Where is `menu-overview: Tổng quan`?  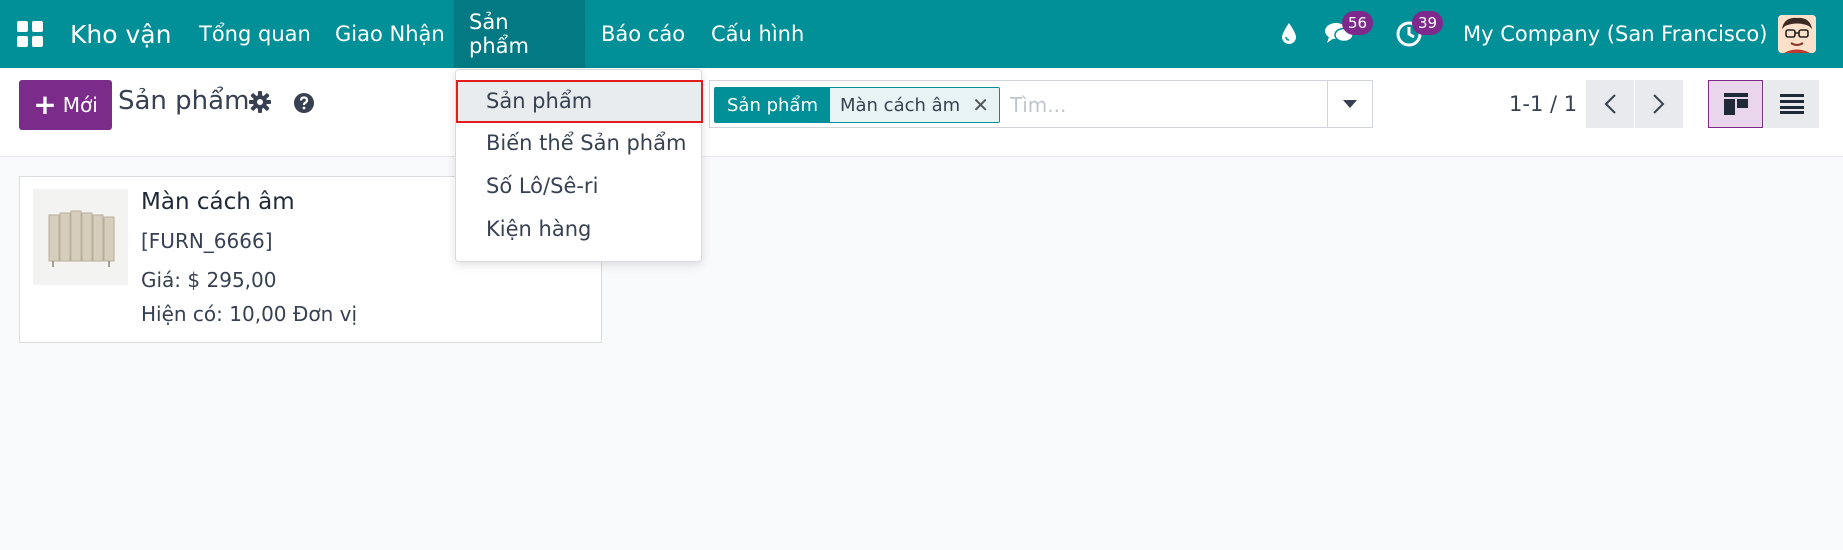
menu-overview: Tổng quan is located at coordinates (255, 34).